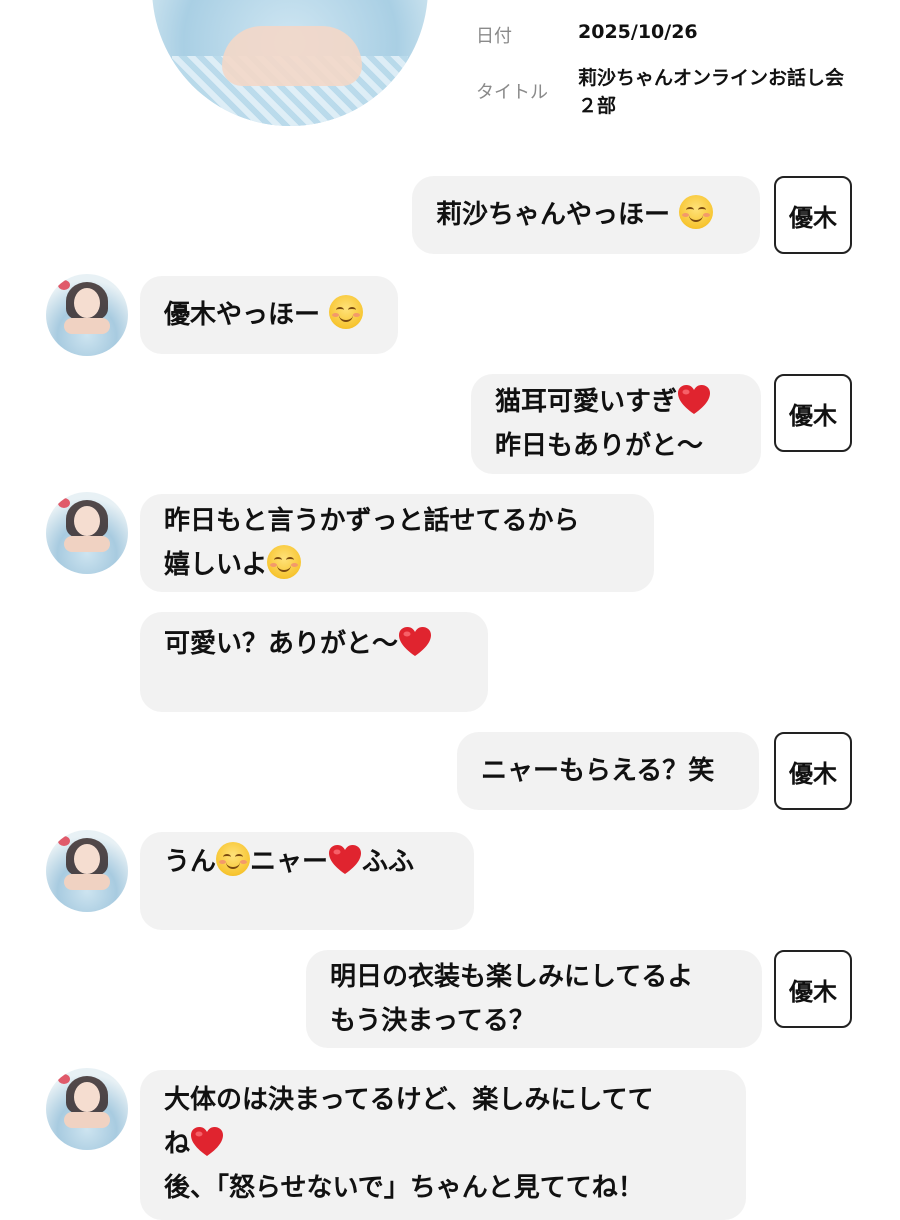 The image size is (900, 1220). I want to click on message-bubble-fan: 猫耳可愛いすぎ 昨日もありがと〜, so click(616, 424).